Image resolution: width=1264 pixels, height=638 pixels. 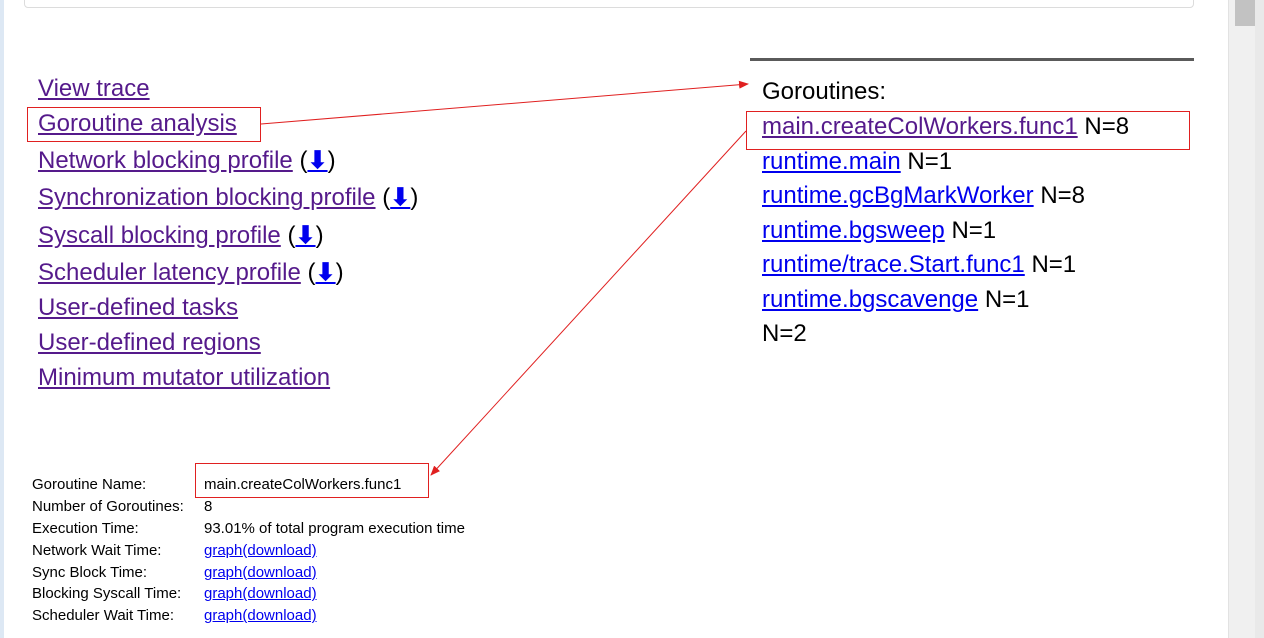 What do you see at coordinates (85, 528) in the screenshot?
I see `detail-key: Execution Time:` at bounding box center [85, 528].